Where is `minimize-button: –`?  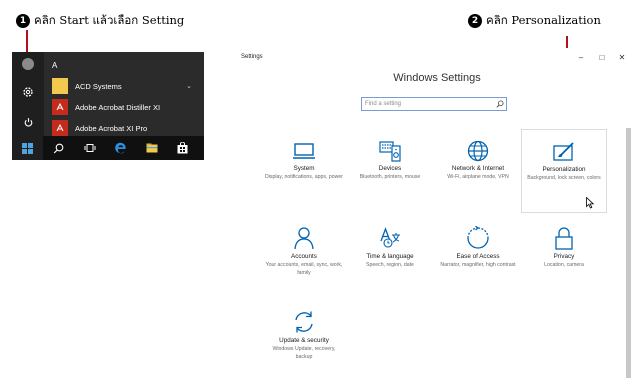 minimize-button: – is located at coordinates (581, 57).